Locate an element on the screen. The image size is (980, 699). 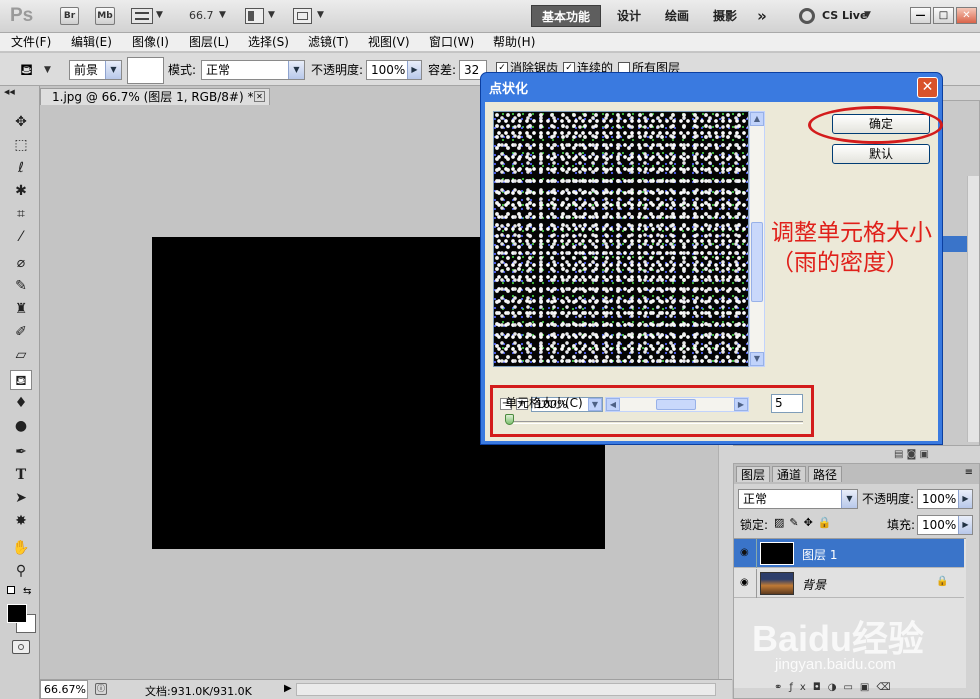
move-tool-icon: ✥ is located at coordinates (21, 122).